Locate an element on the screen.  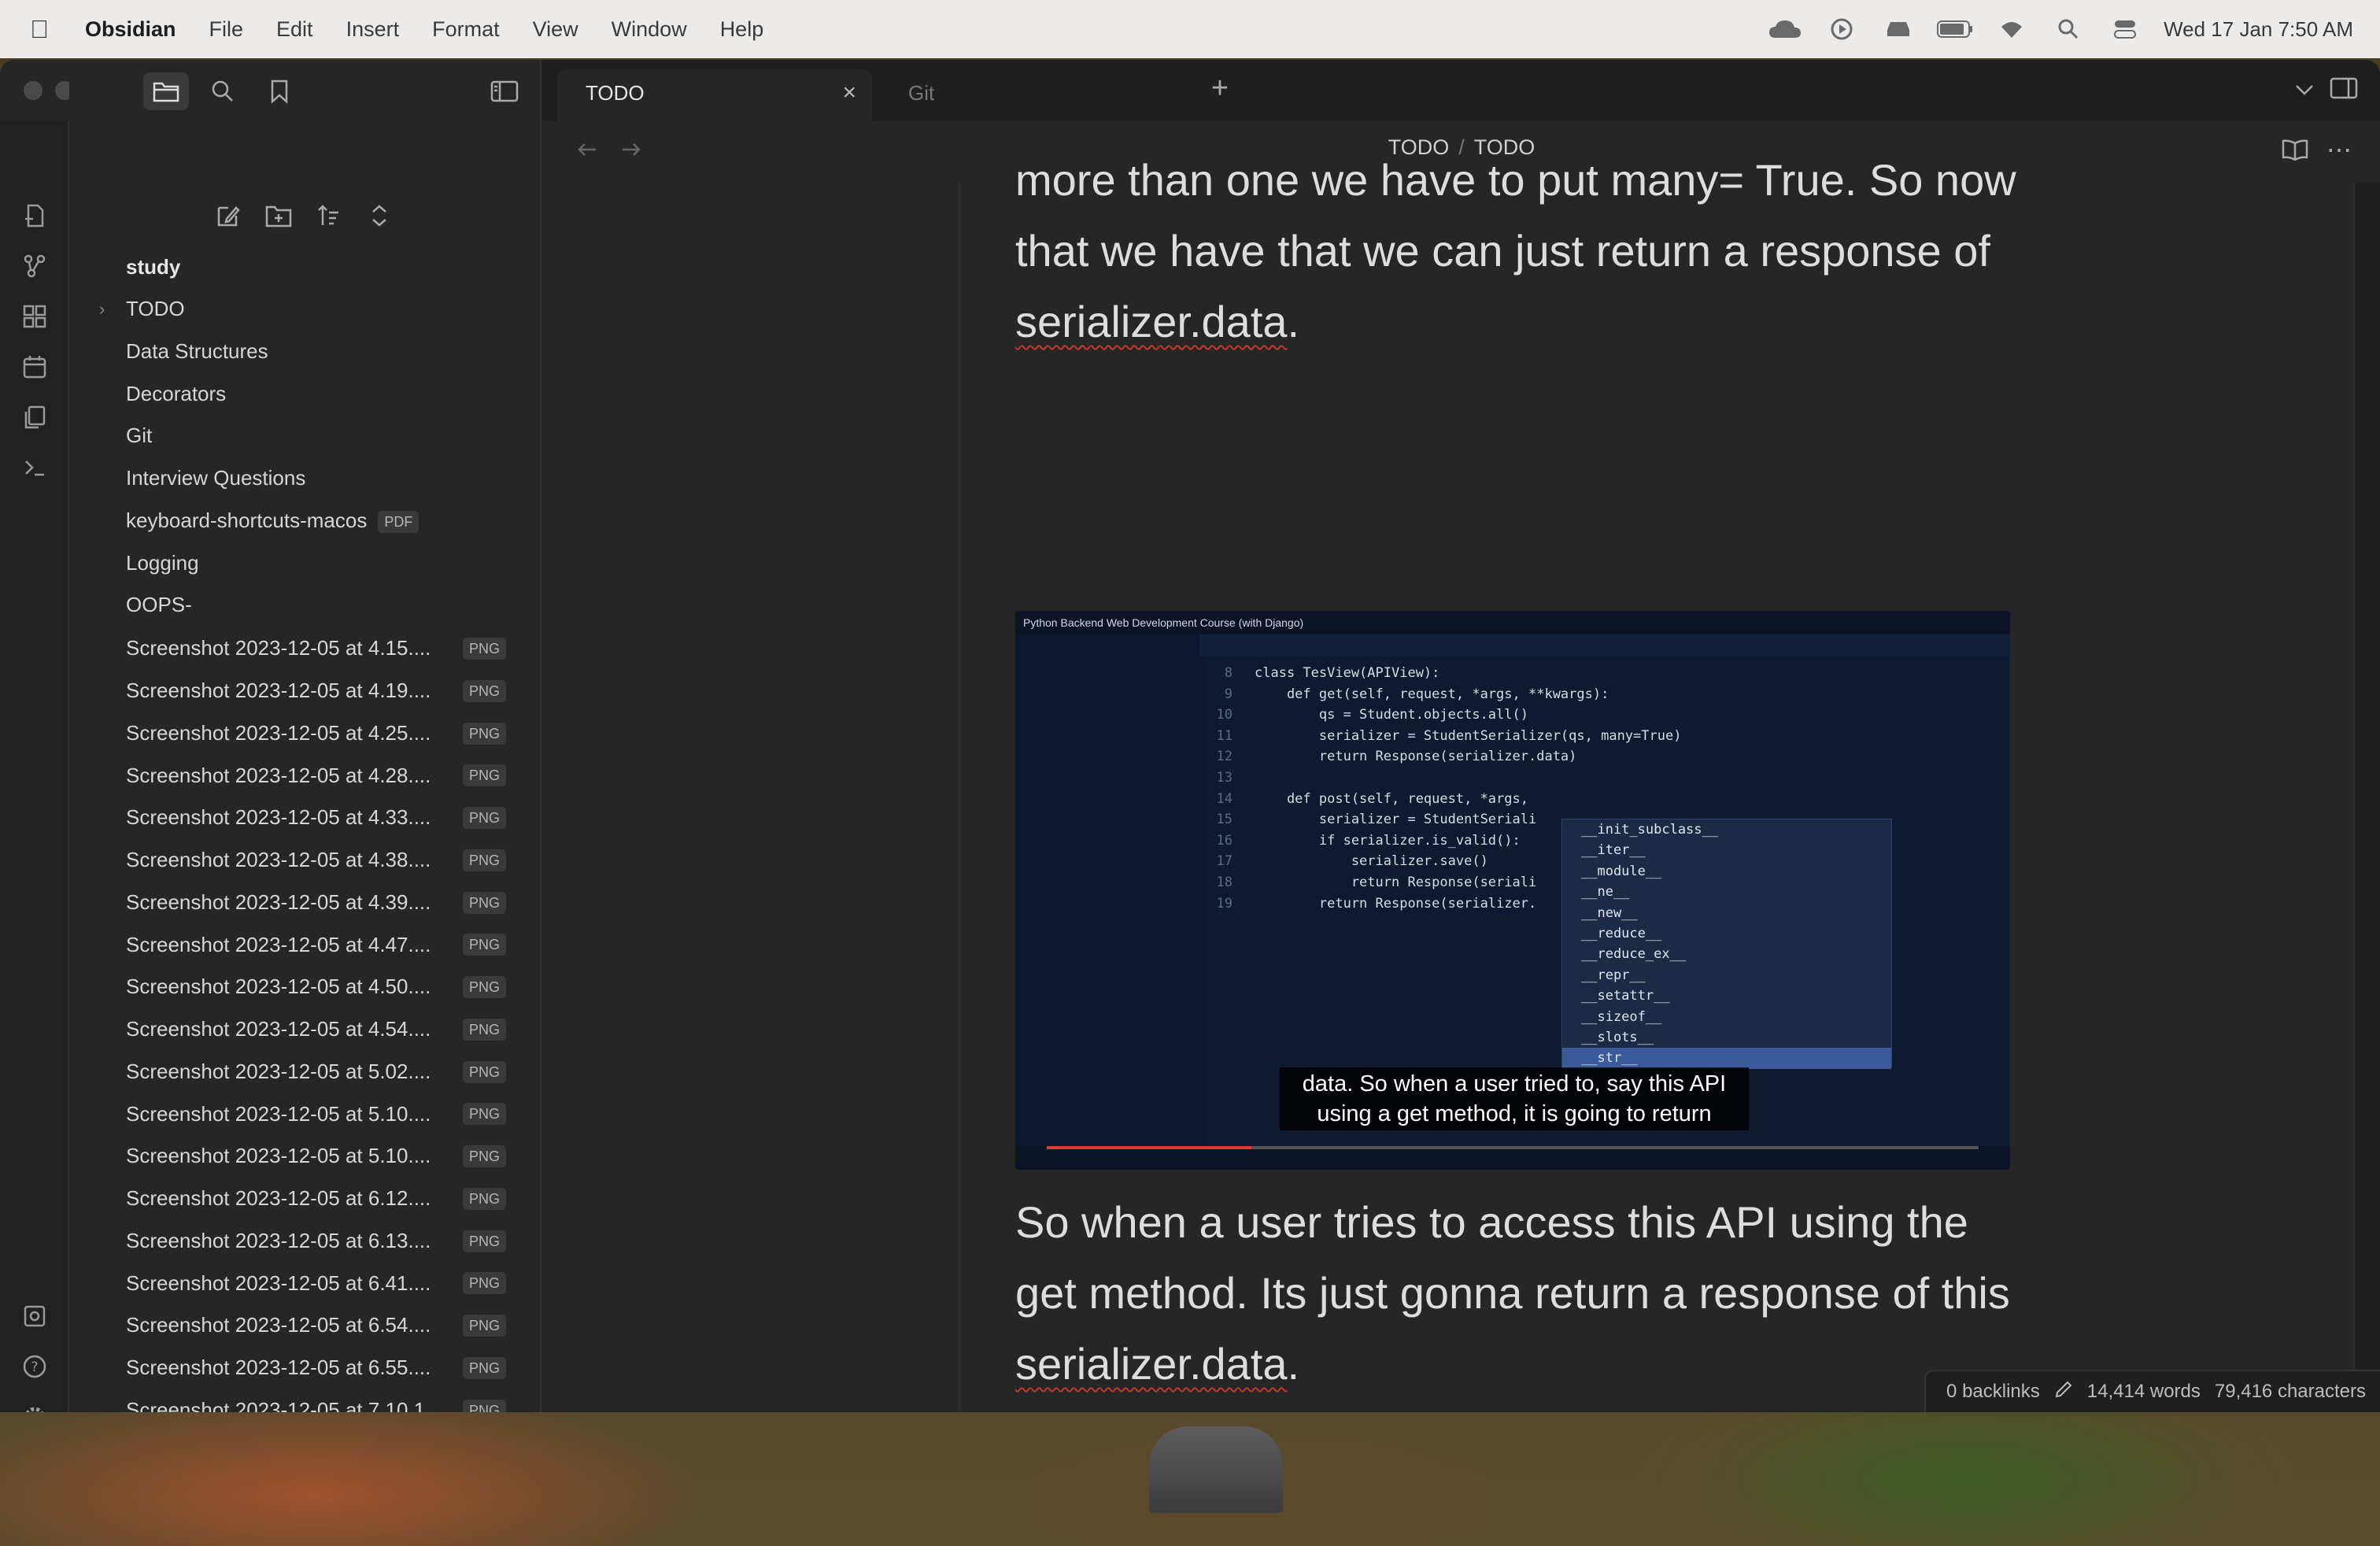
battery-icon is located at coordinates (1955, 29).